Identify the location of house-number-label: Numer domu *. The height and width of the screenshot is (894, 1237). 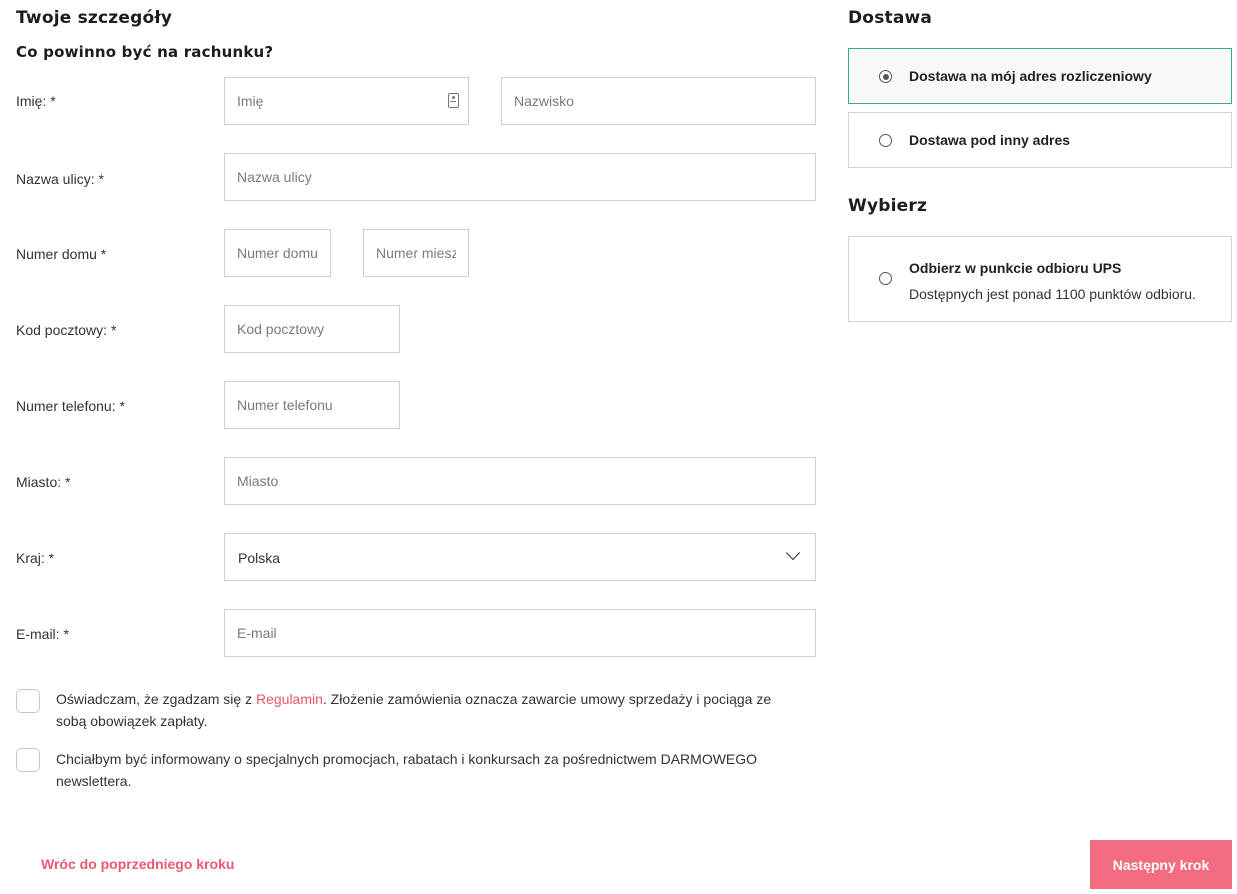
(61, 254).